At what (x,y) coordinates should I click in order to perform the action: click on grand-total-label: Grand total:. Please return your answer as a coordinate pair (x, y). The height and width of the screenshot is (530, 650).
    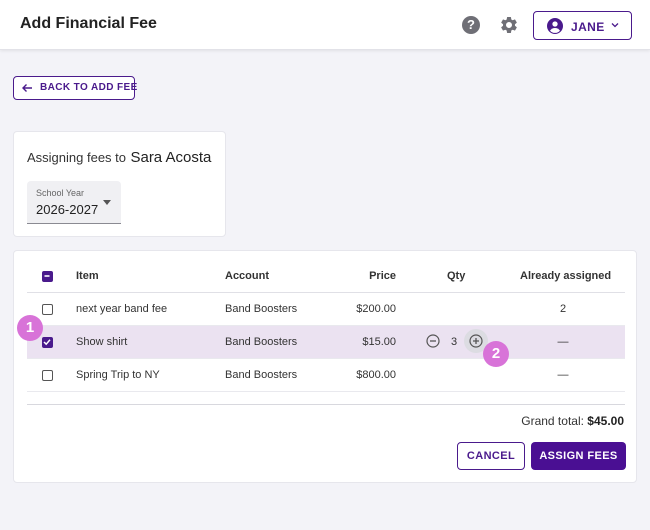
    Looking at the image, I should click on (552, 421).